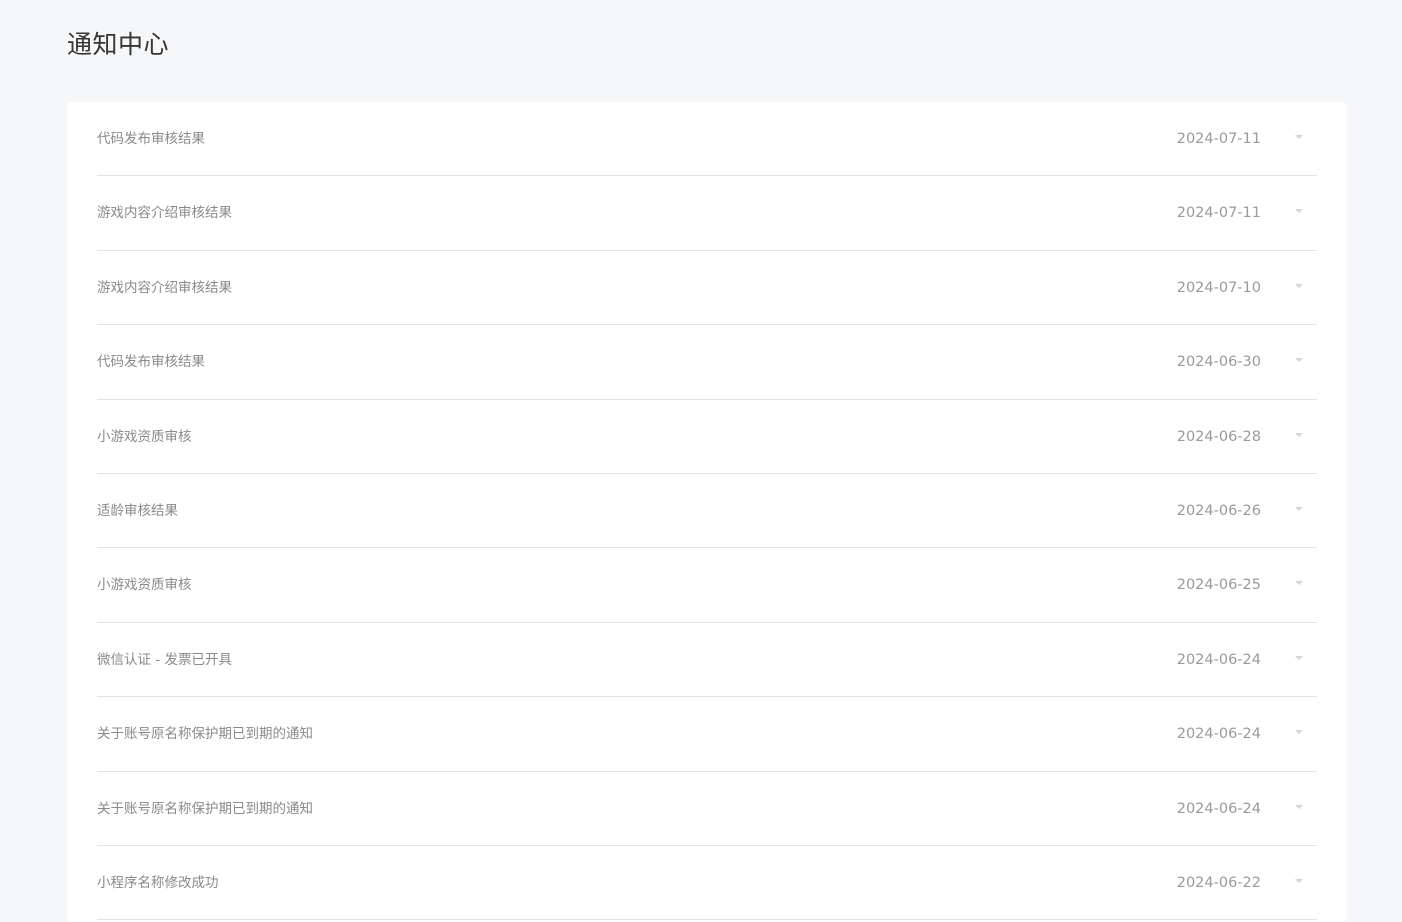 The image size is (1402, 922). What do you see at coordinates (707, 660) in the screenshot?
I see `notification-item: 微信认证 - 发票已开具 2024-06-24` at bounding box center [707, 660].